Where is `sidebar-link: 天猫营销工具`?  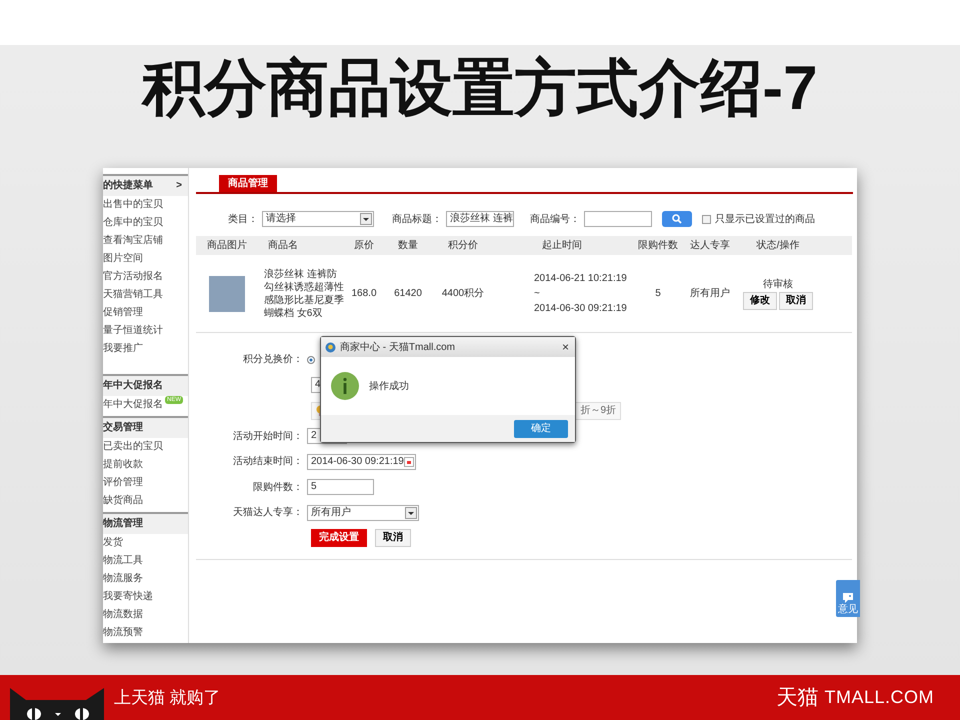 sidebar-link: 天猫营销工具 is located at coordinates (133, 294).